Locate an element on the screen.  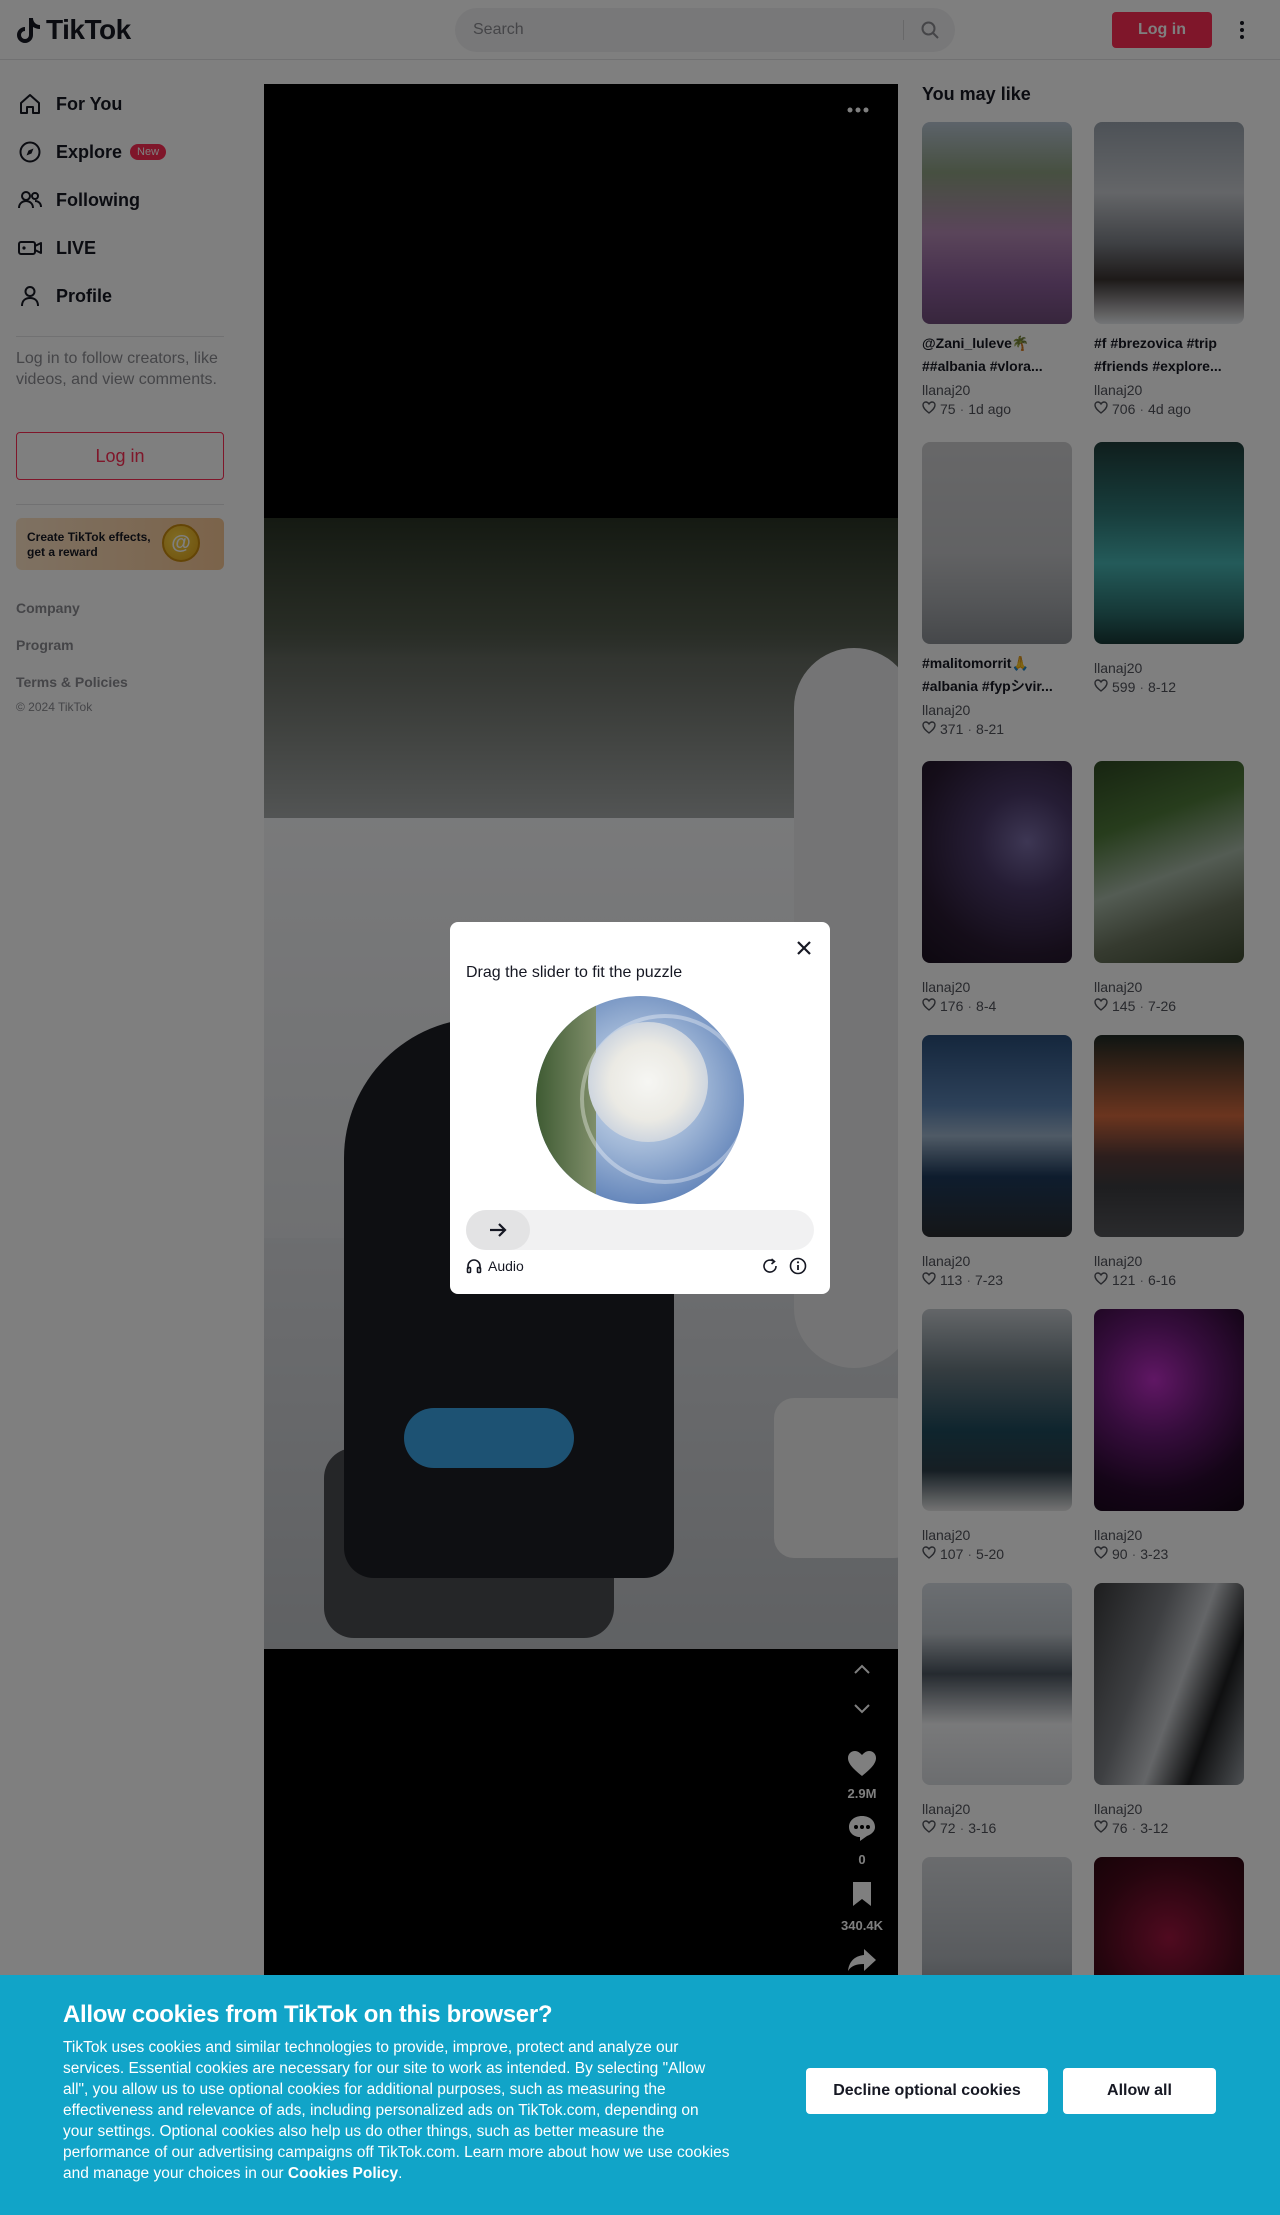
captcha-slider-track is located at coordinates (640, 1230).